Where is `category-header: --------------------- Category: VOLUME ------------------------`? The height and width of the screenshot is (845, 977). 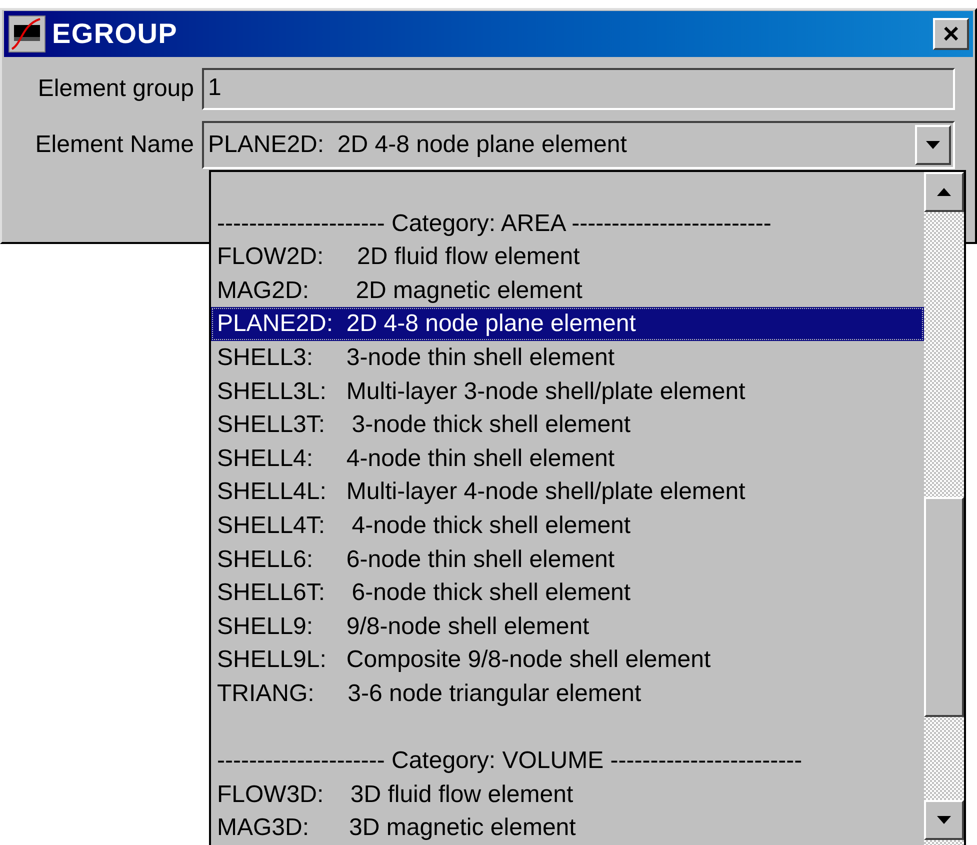 category-header: --------------------- Category: VOLUME ------------------------ is located at coordinates (510, 761).